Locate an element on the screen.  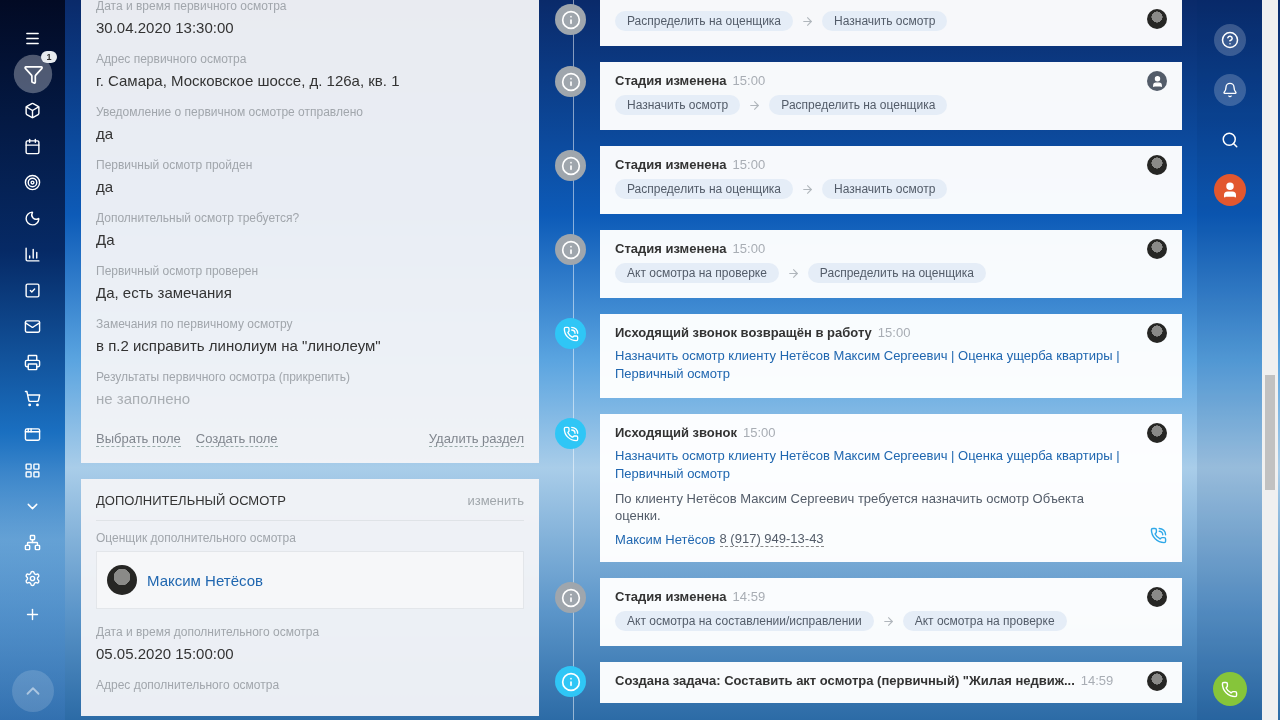
target-icon is located at coordinates (32, 182).